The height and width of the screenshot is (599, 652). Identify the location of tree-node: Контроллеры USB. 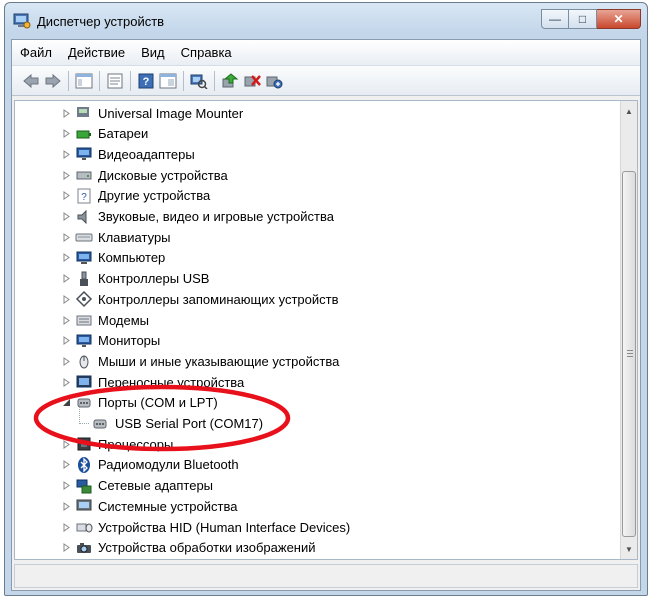
(135, 279).